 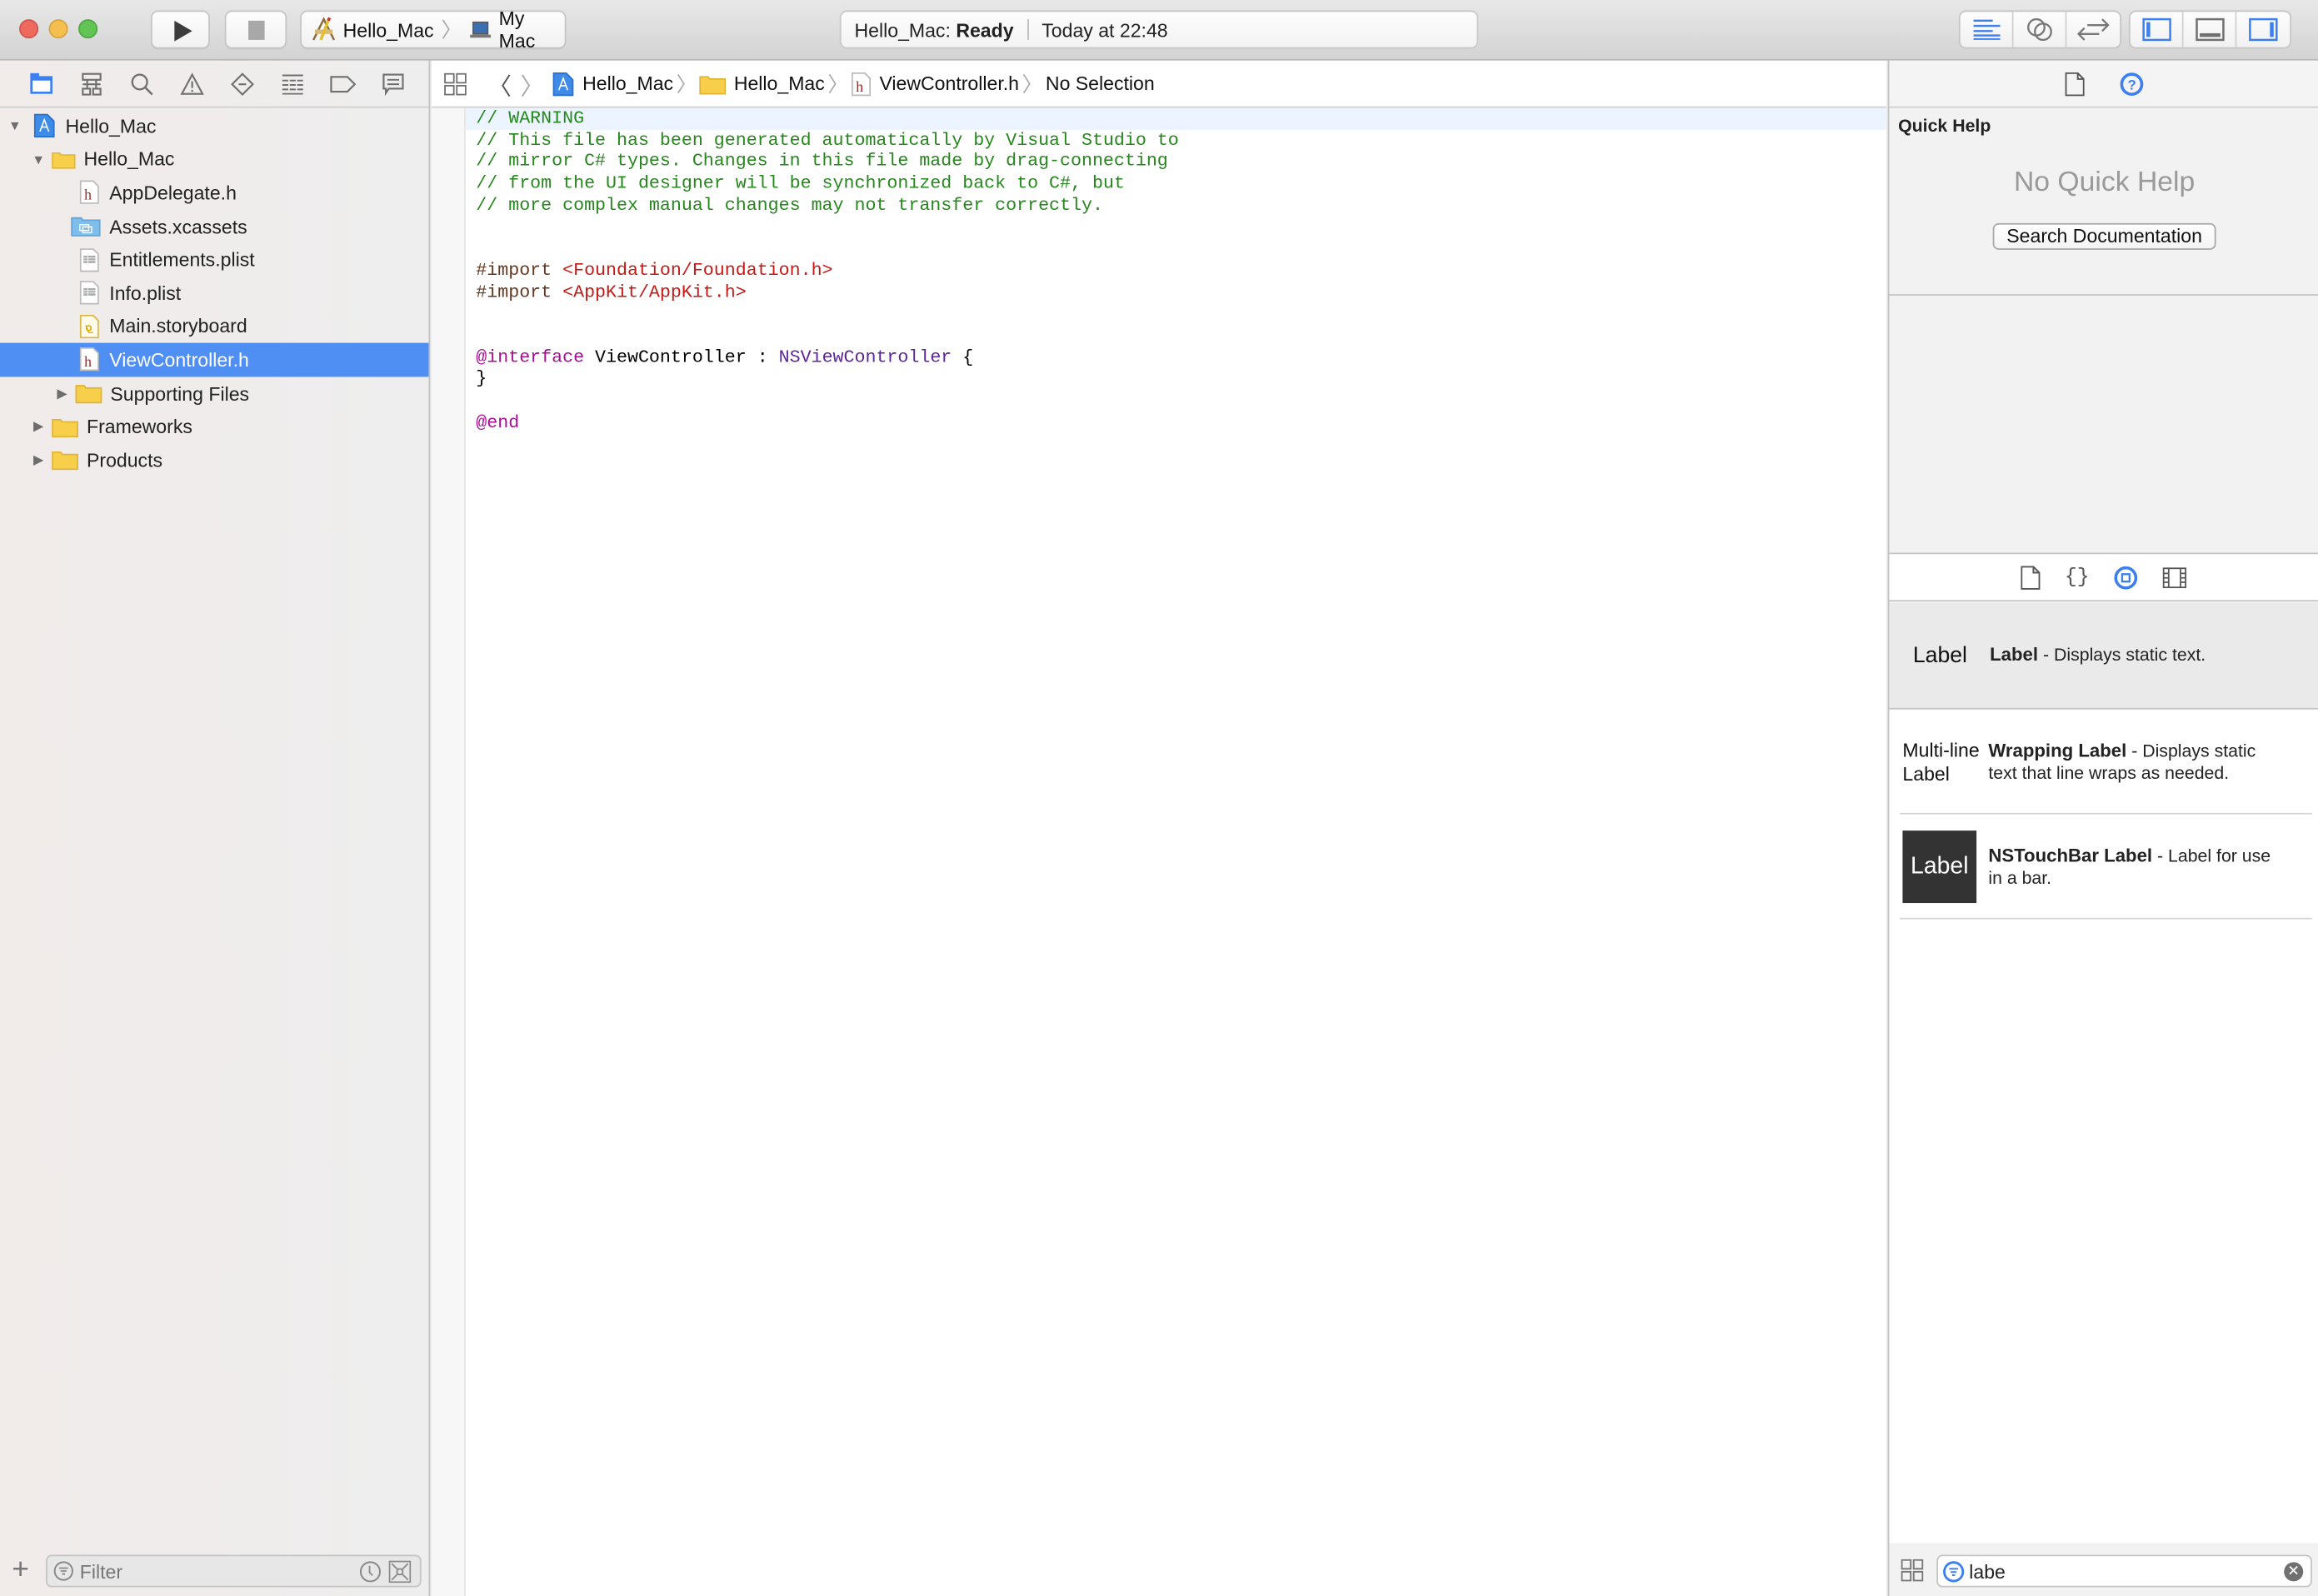 What do you see at coordinates (178, 226) in the screenshot?
I see `tree-item-label: Assets.xcassets` at bounding box center [178, 226].